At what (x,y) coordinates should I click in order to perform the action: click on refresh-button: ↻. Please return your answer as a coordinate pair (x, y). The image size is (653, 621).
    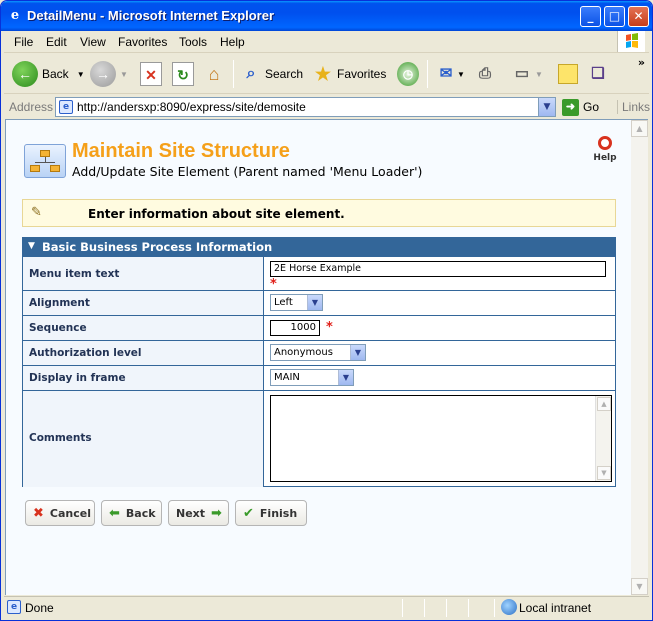
    Looking at the image, I should click on (183, 74).